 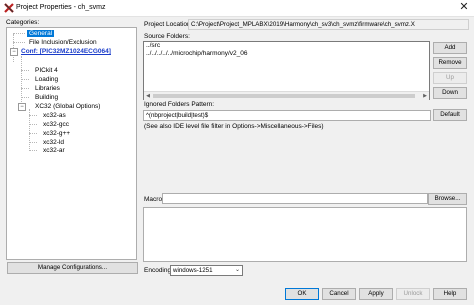 I want to click on project-location-label: Project Location:, so click(x=168, y=24).